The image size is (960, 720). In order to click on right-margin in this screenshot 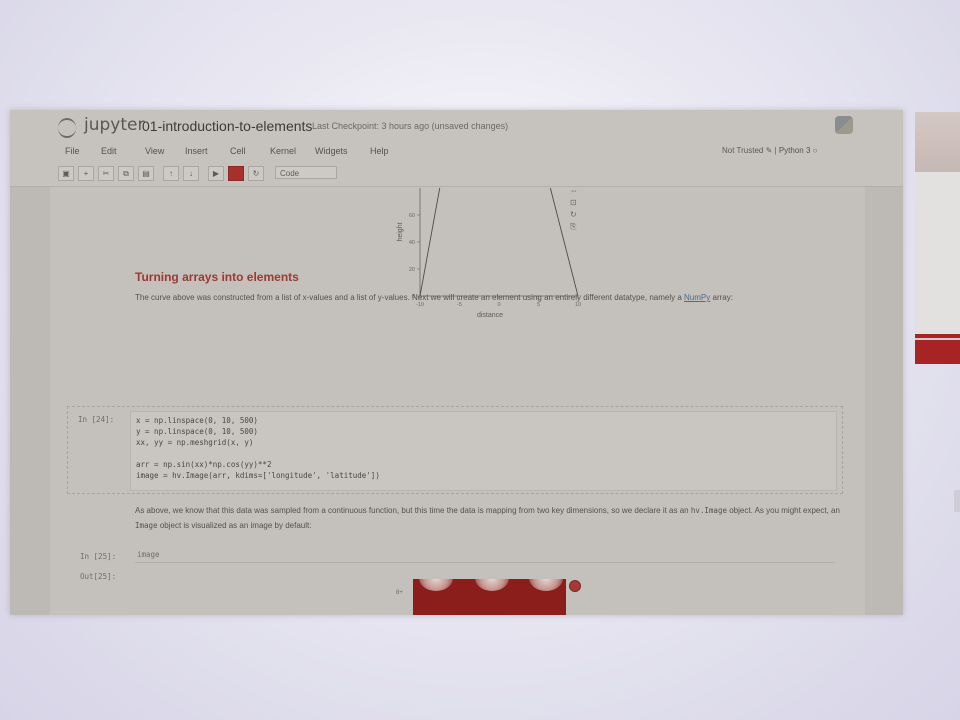, I will do `click(884, 401)`.